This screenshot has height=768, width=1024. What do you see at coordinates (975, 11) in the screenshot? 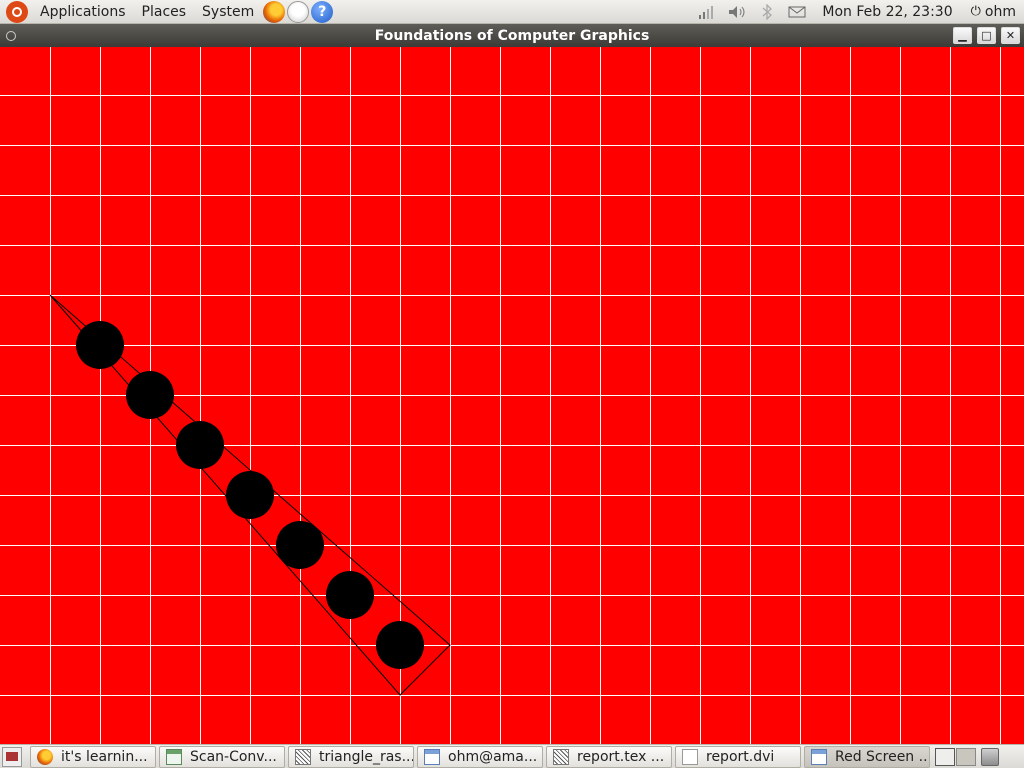
I see `power-icon: ⏻` at bounding box center [975, 11].